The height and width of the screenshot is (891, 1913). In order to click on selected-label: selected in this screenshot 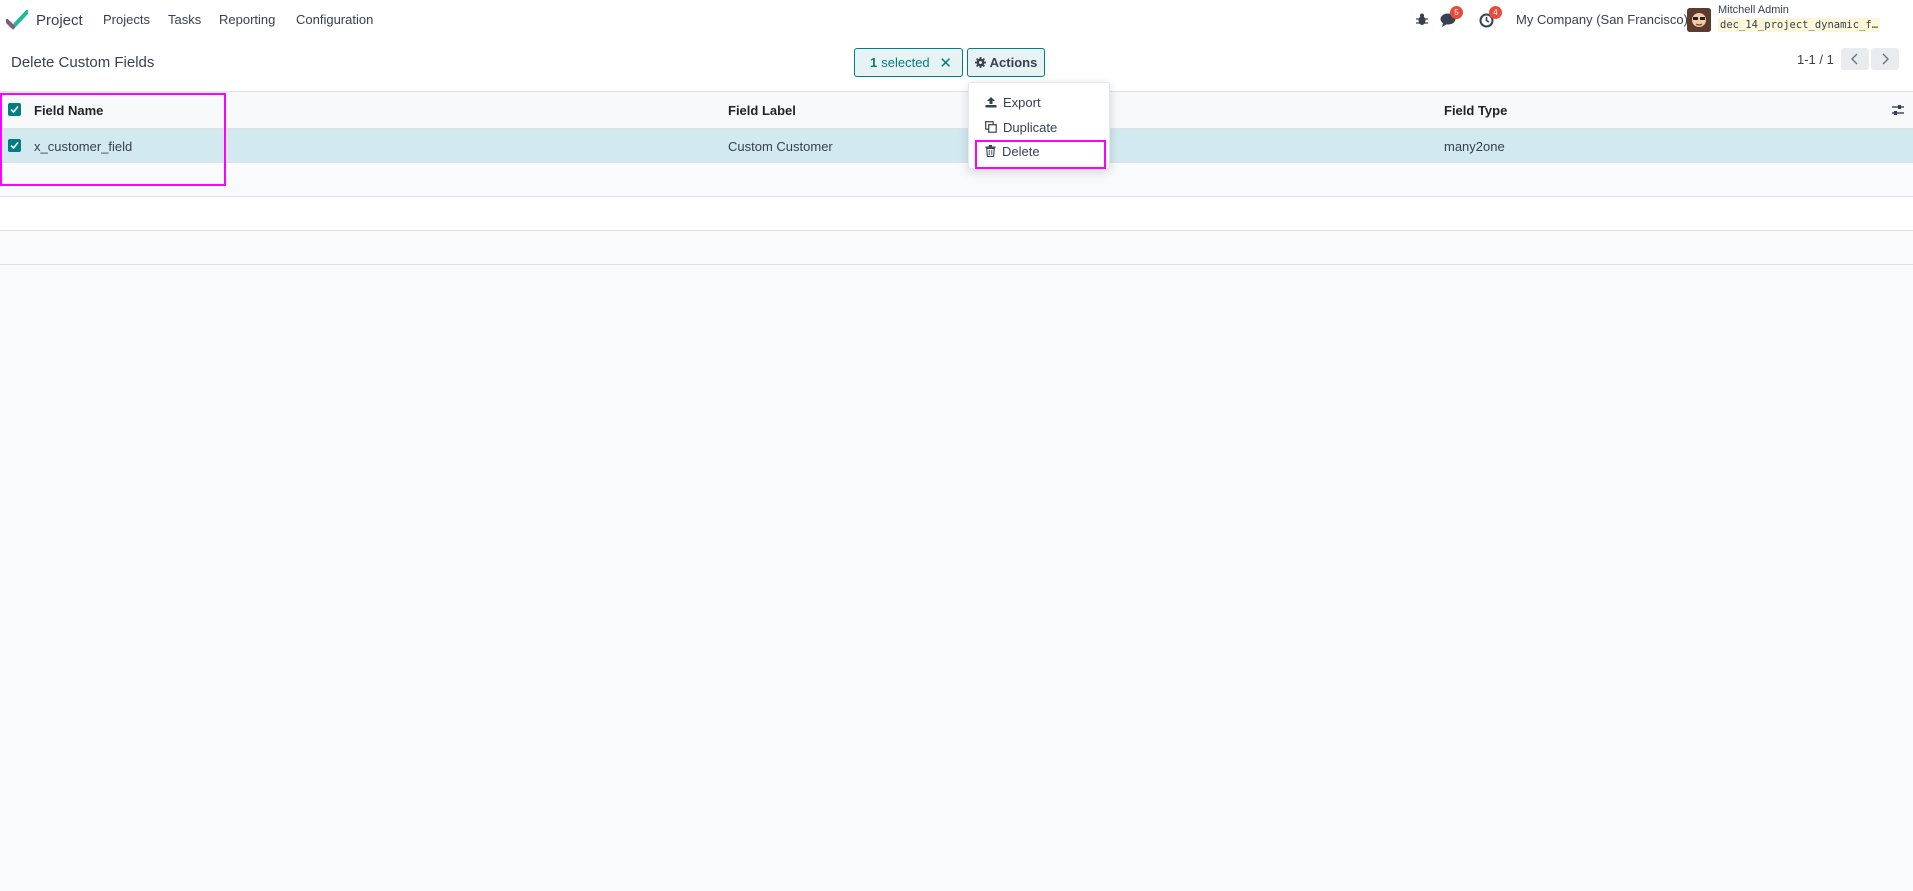, I will do `click(905, 62)`.